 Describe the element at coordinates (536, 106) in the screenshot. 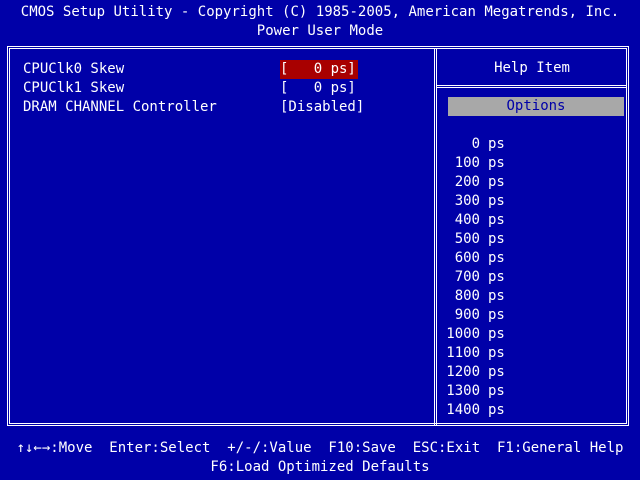

I see `options-header: Options` at that location.